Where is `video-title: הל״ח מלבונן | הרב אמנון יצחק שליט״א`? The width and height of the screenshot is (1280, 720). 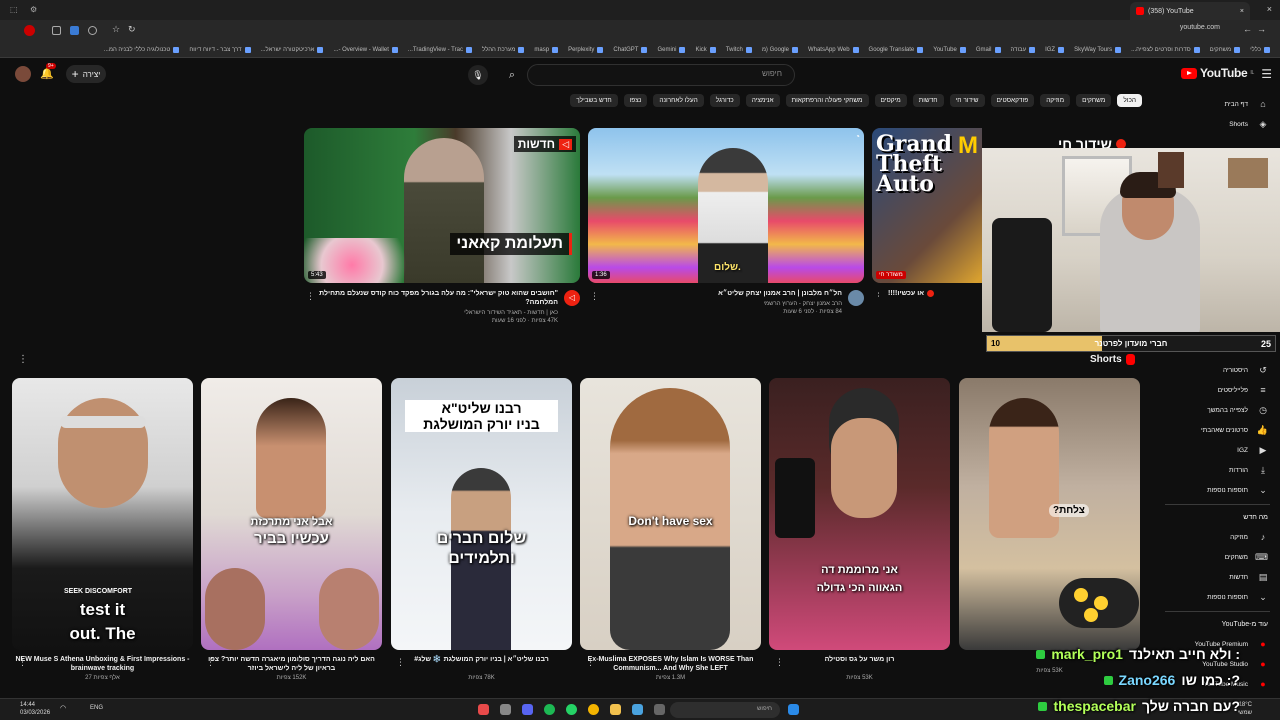
video-title: הל״ח מלבונן | הרב אמנון יצחק שליט״א is located at coordinates (726, 293).